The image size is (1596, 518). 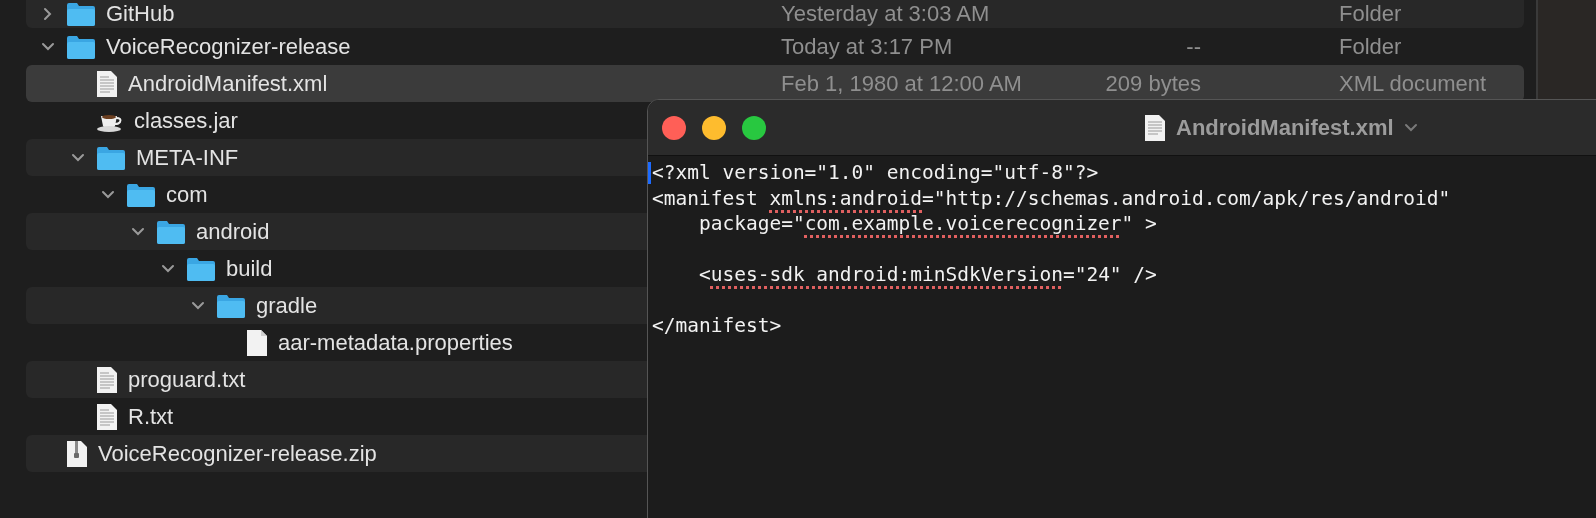 I want to click on file-size: --, so click(x=1193, y=46).